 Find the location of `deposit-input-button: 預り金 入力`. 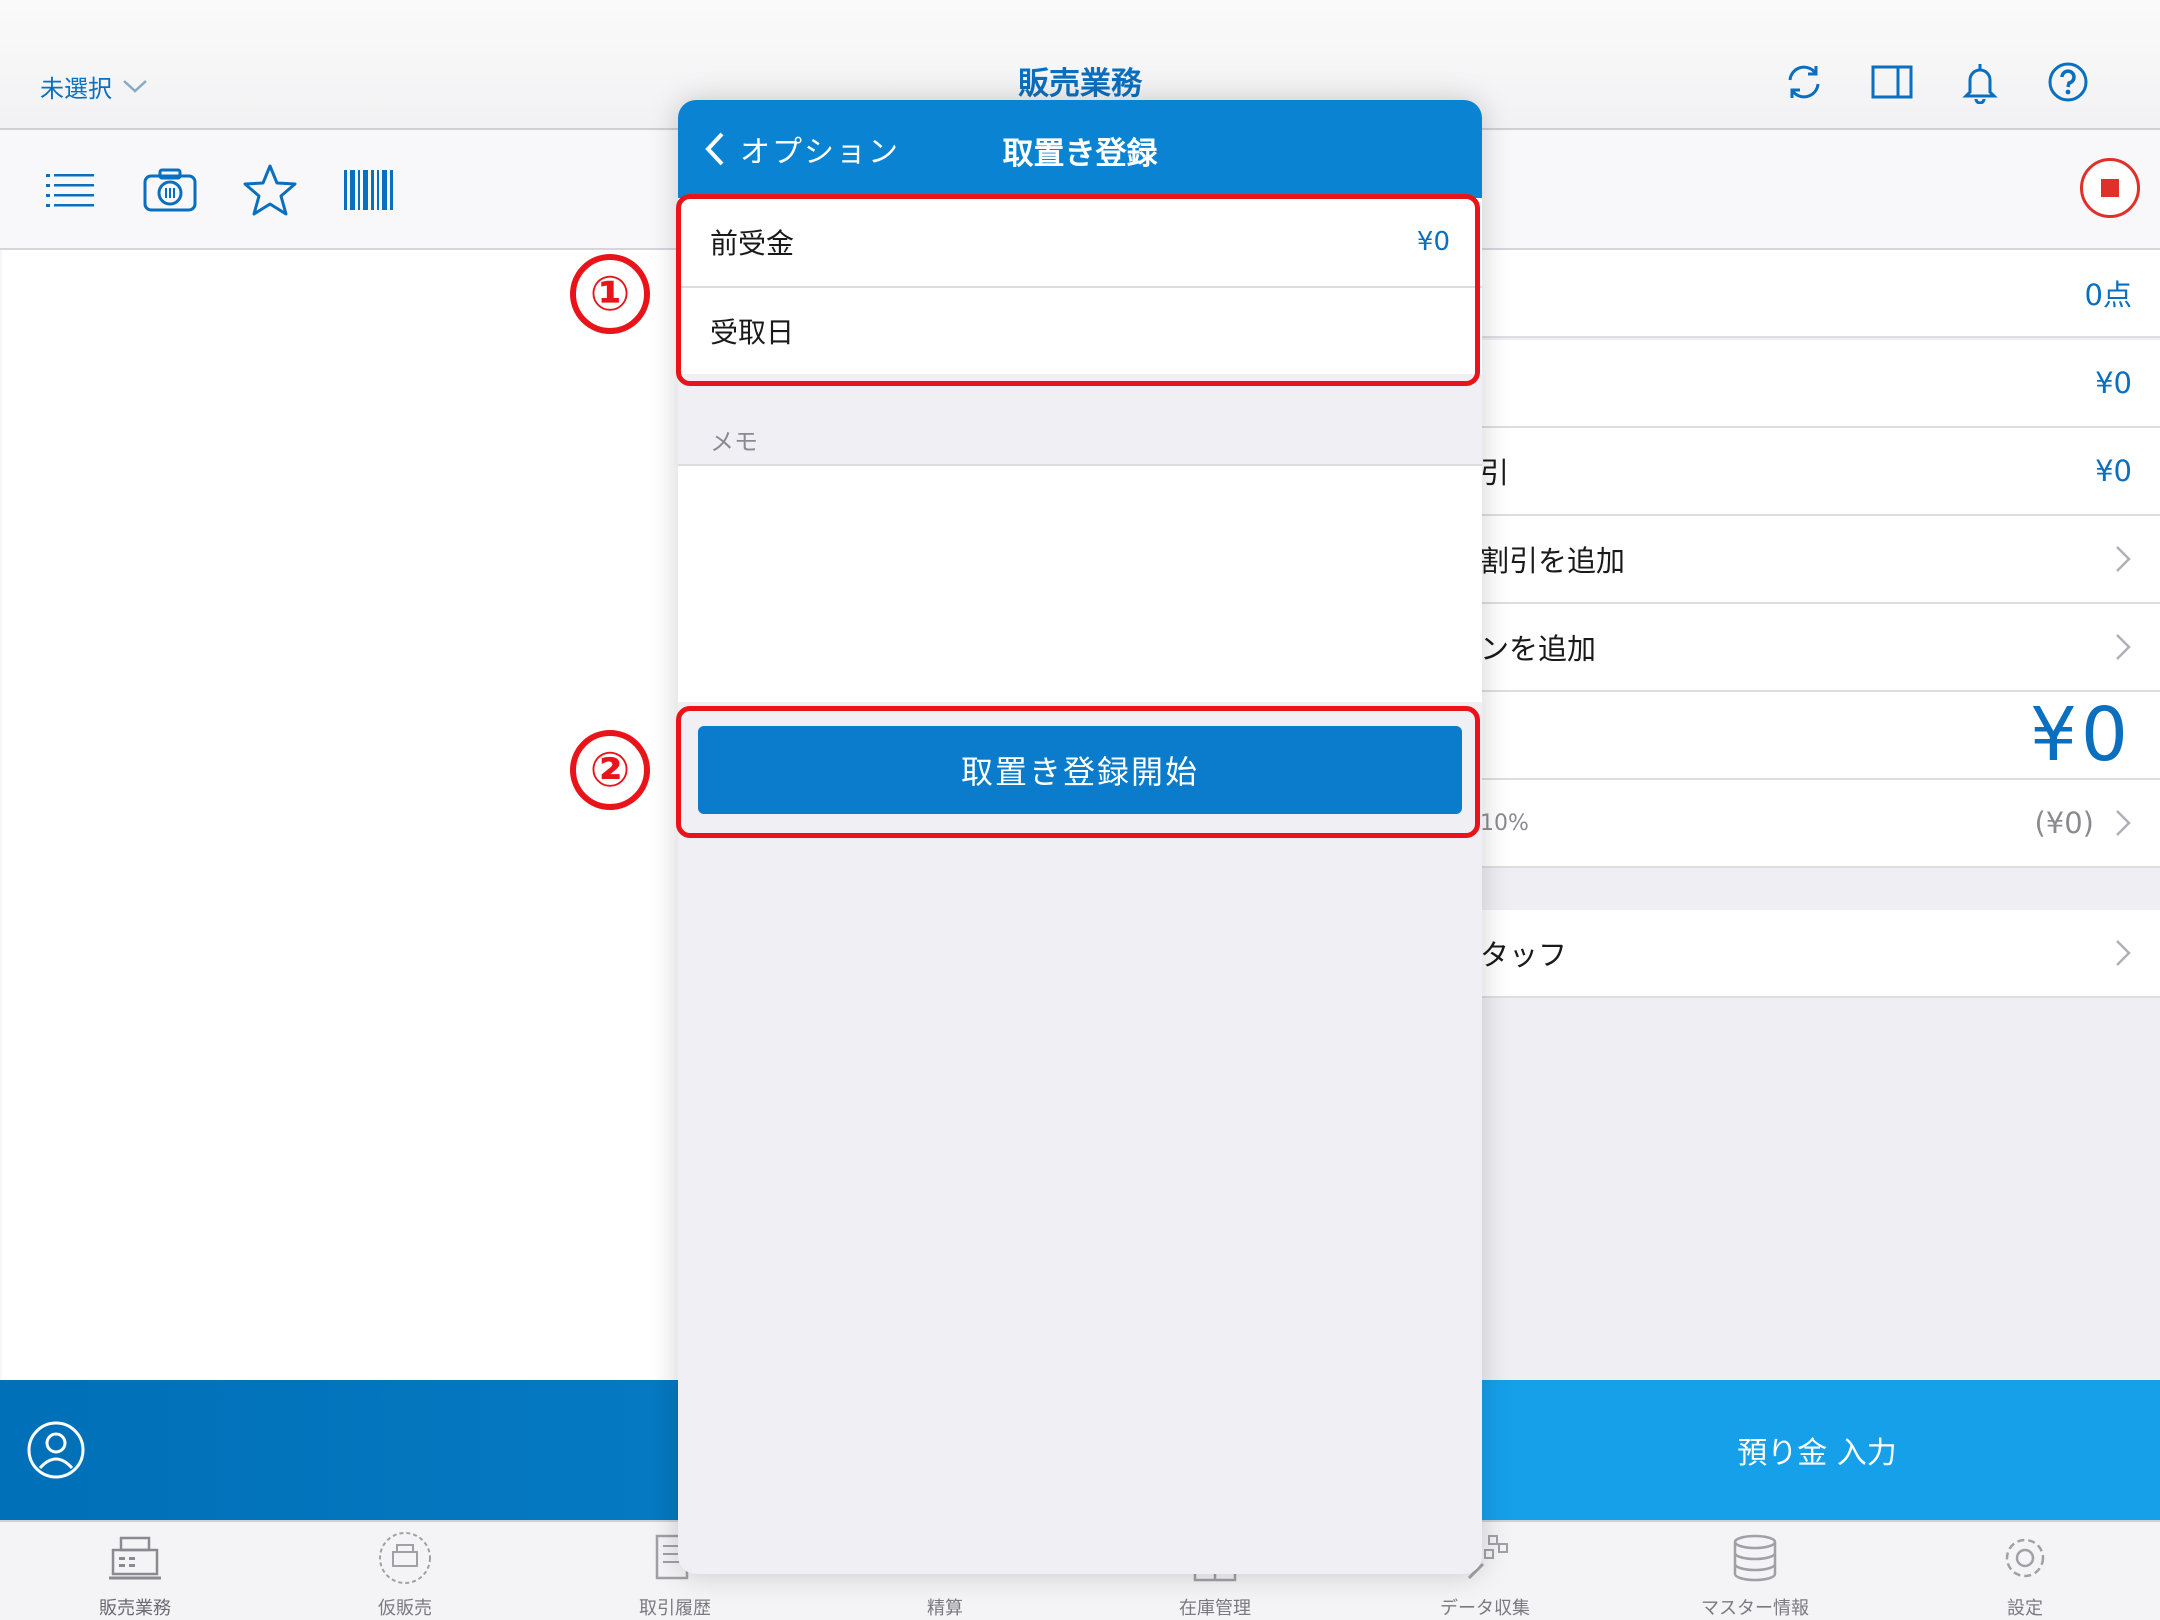

deposit-input-button: 預り金 入力 is located at coordinates (1817, 1450).